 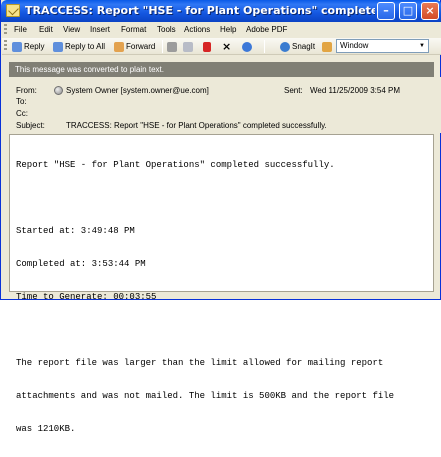 I want to click on from-value: System Owner [system.owner@ue.com], so click(x=137, y=90).